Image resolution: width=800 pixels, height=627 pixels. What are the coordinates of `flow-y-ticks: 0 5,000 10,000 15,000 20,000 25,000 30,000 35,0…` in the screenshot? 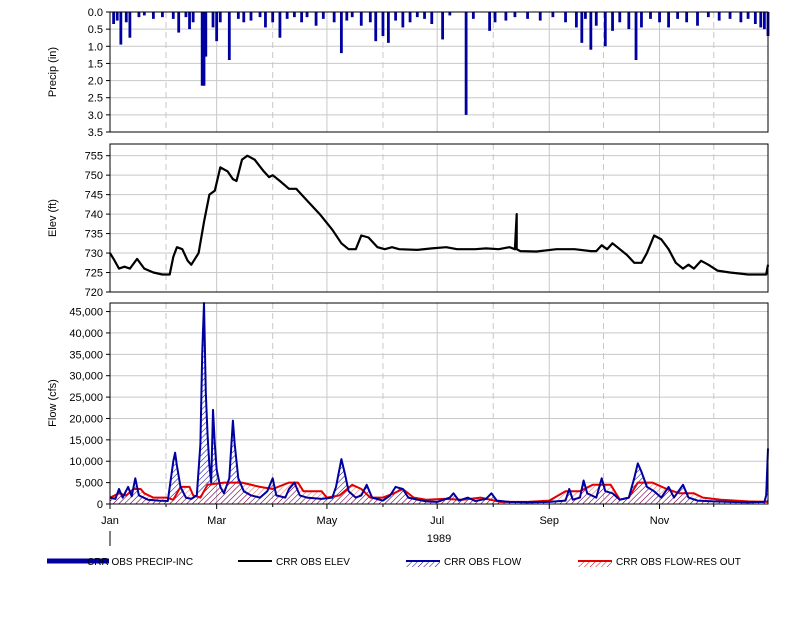 It's located at (89, 409).